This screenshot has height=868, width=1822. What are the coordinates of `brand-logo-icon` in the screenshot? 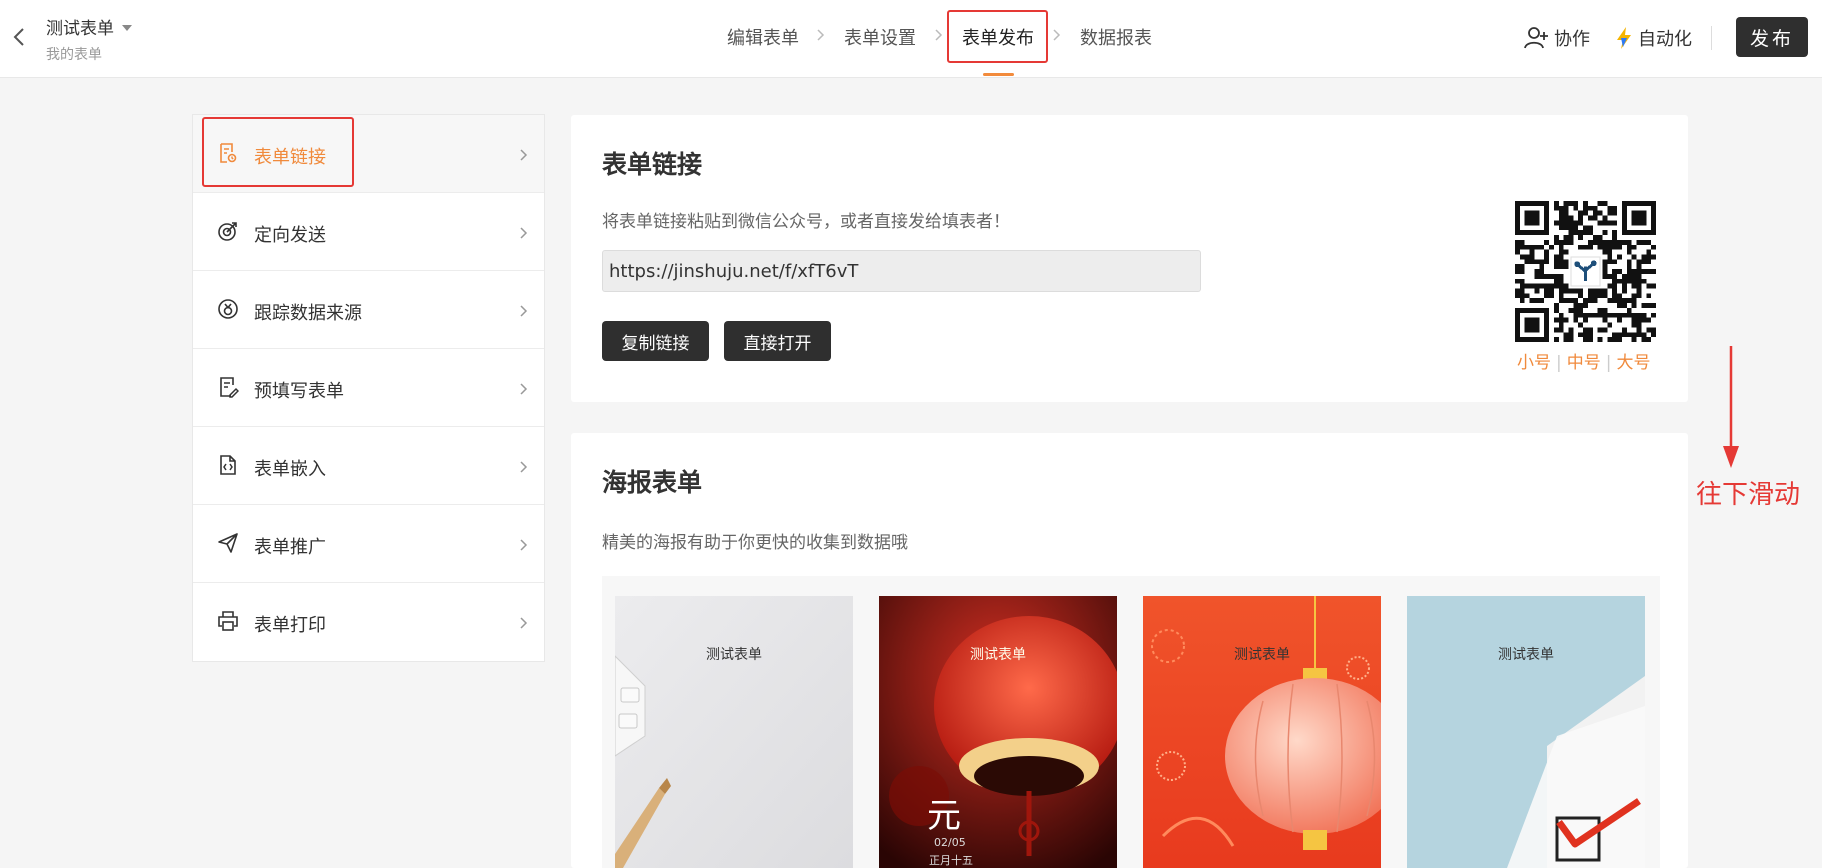 It's located at (1585, 271).